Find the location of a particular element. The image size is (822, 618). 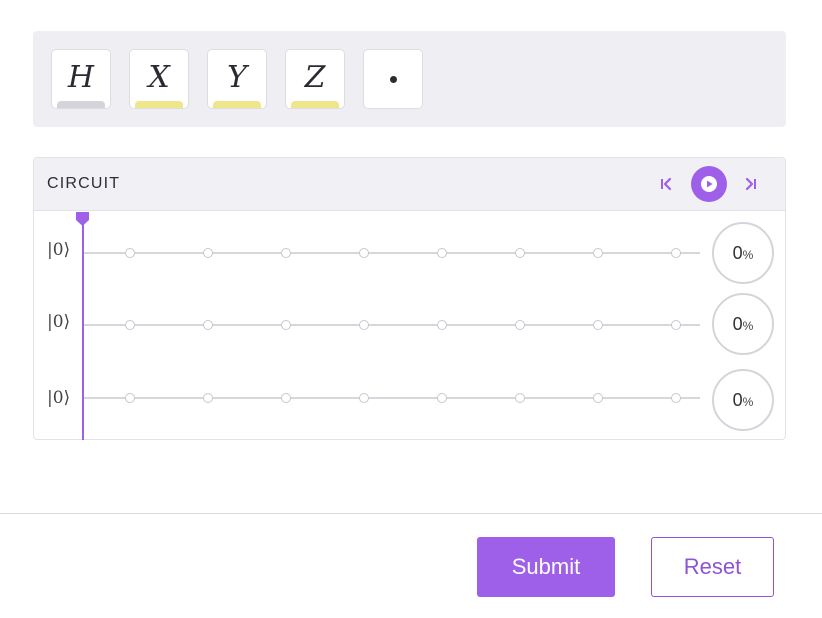

gate-z-label: Z is located at coordinates (315, 77).